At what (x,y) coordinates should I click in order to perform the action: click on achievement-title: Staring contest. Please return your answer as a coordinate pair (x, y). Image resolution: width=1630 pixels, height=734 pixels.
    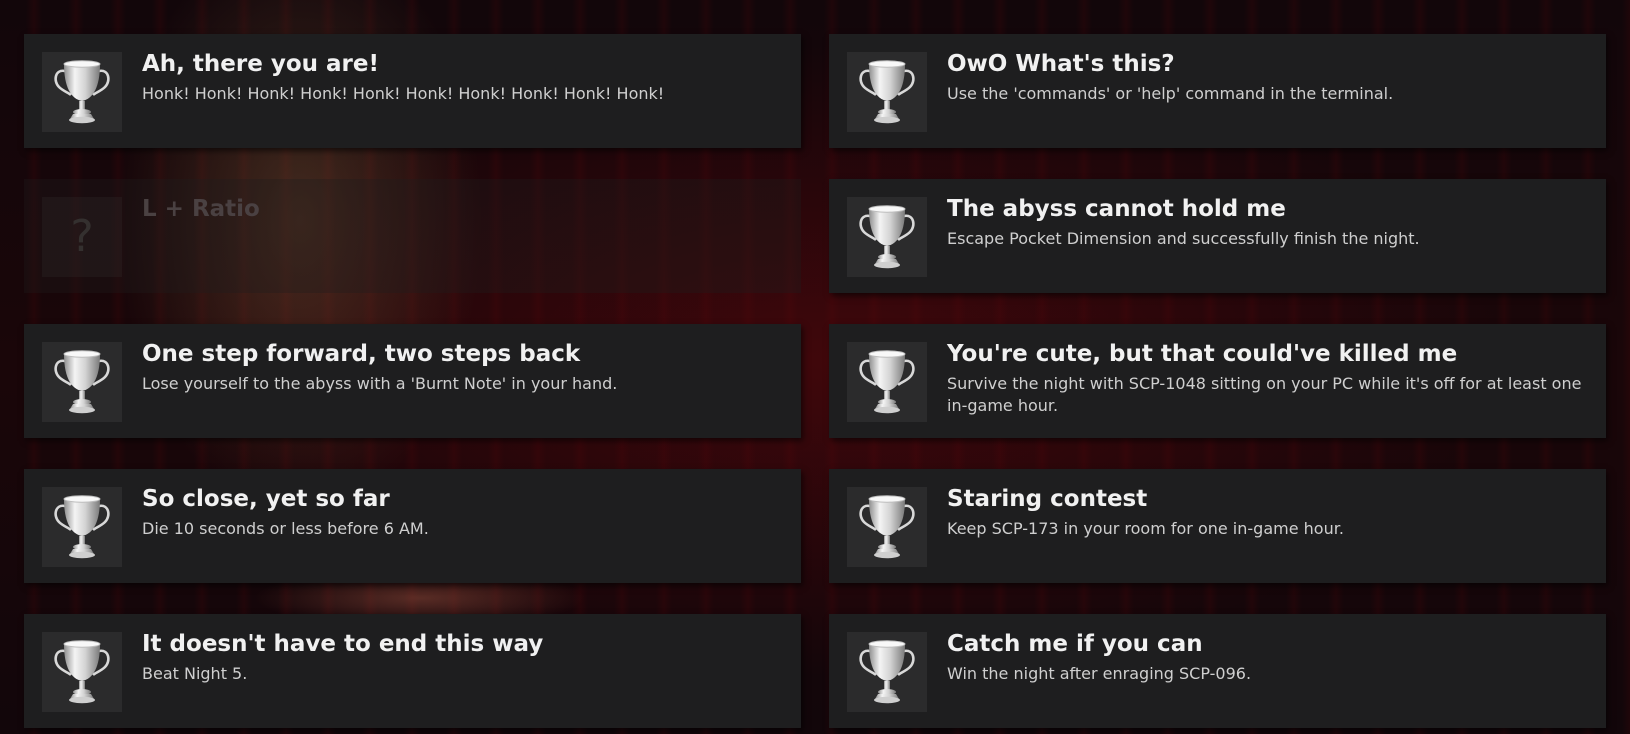
    Looking at the image, I should click on (1047, 499).